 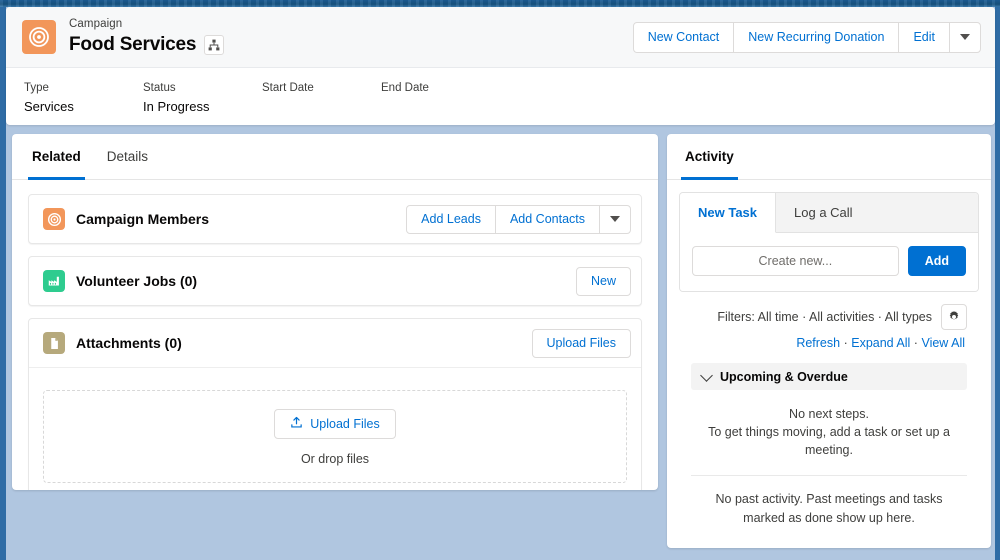 What do you see at coordinates (335, 343) in the screenshot?
I see `related-list-header: Attachments (0) Upload Files` at bounding box center [335, 343].